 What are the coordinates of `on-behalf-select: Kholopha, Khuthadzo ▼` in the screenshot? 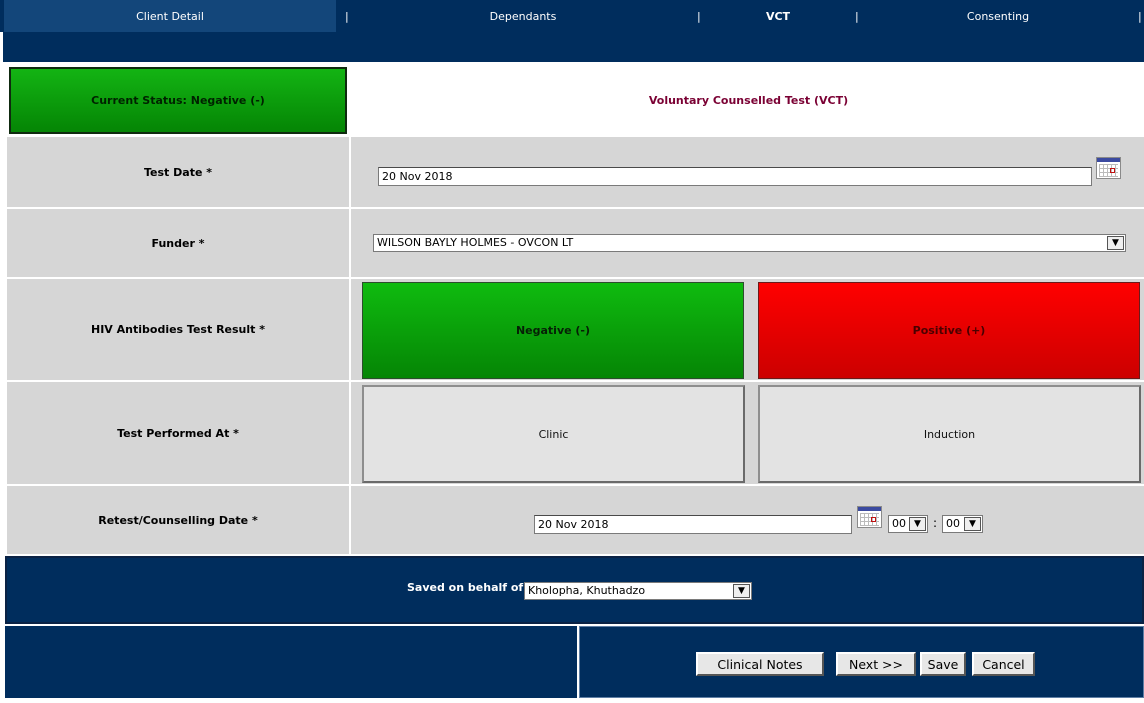 It's located at (638, 591).